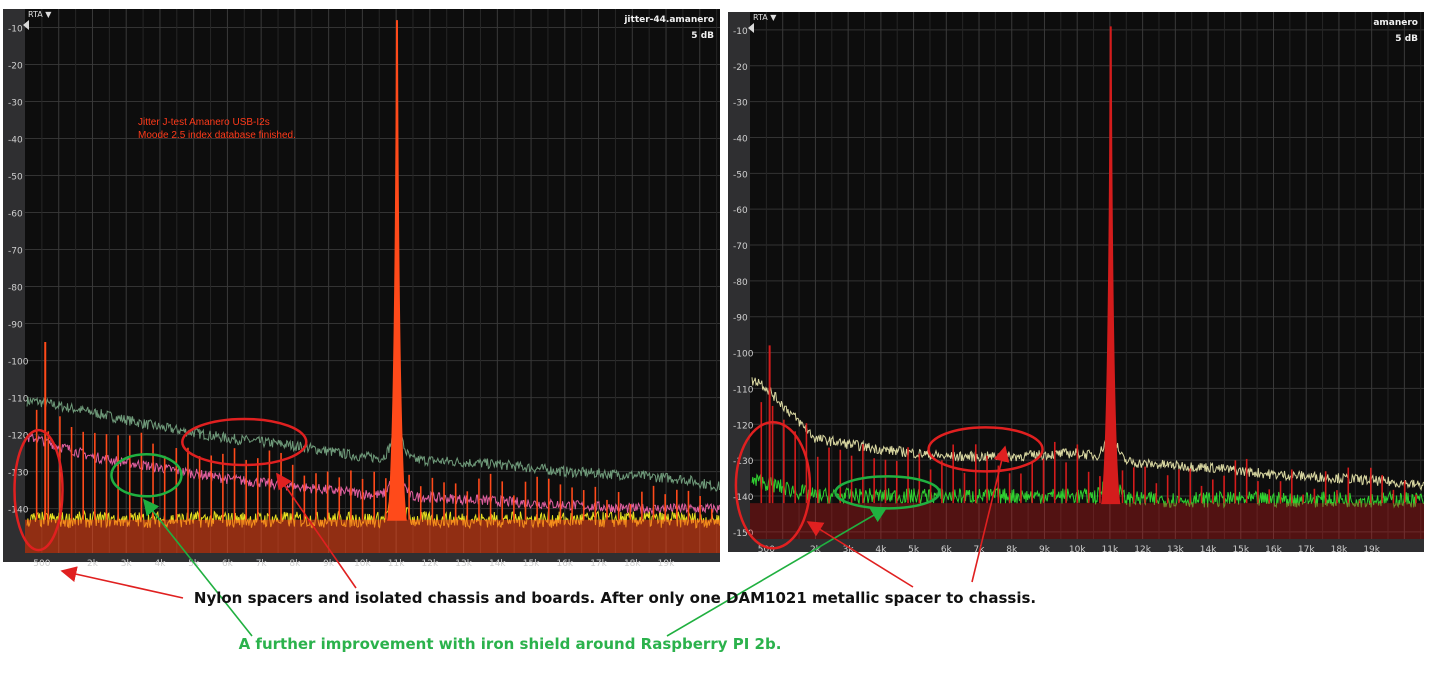 This screenshot has width=1437, height=675. I want to click on x-tick-label: 5k, so click(914, 550).